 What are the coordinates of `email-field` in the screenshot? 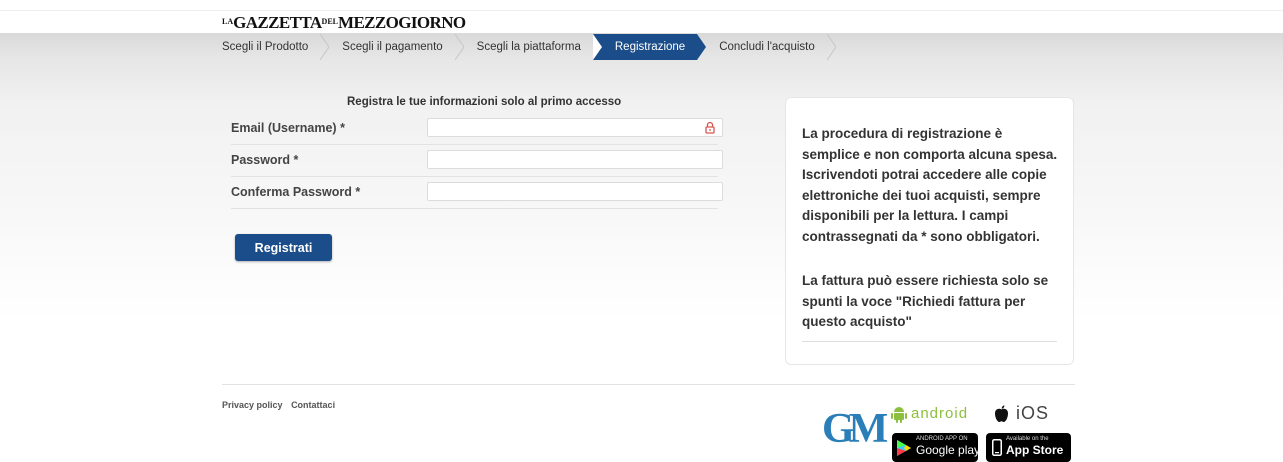 It's located at (575, 127).